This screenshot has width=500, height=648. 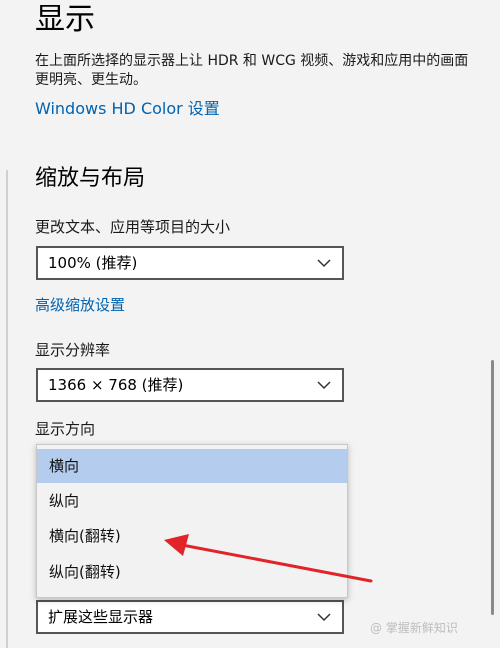 I want to click on text-size-value: 100% (推荐), so click(x=93, y=263).